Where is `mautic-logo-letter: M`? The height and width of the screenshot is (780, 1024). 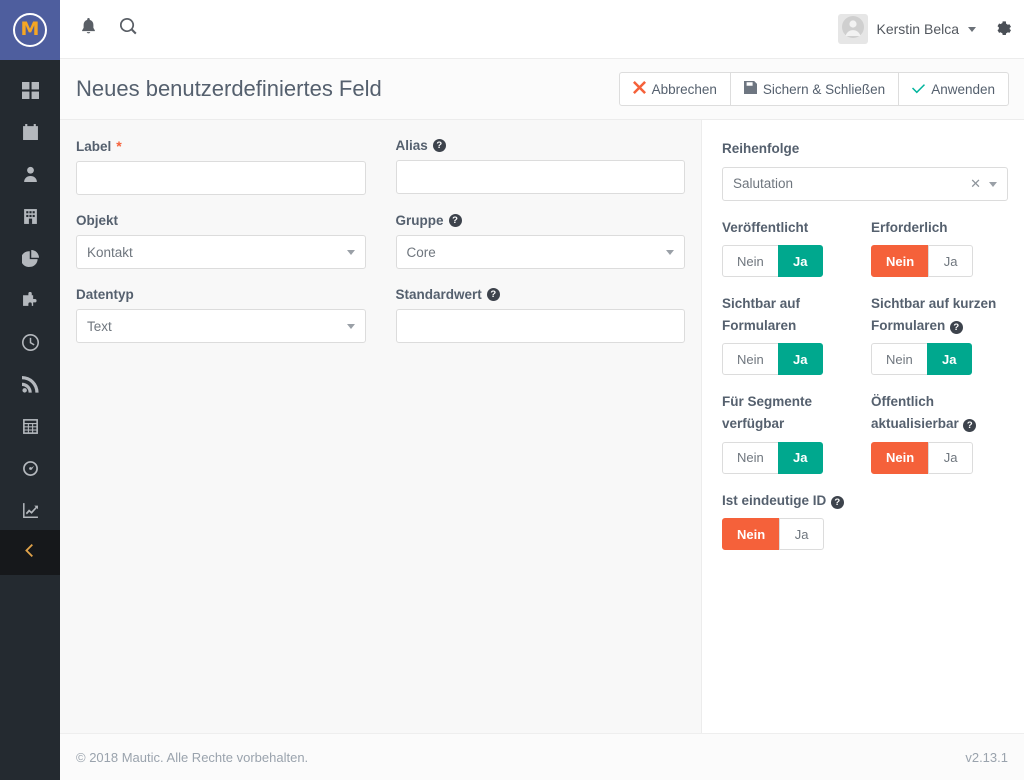
mautic-logo-letter: M is located at coordinates (30, 29).